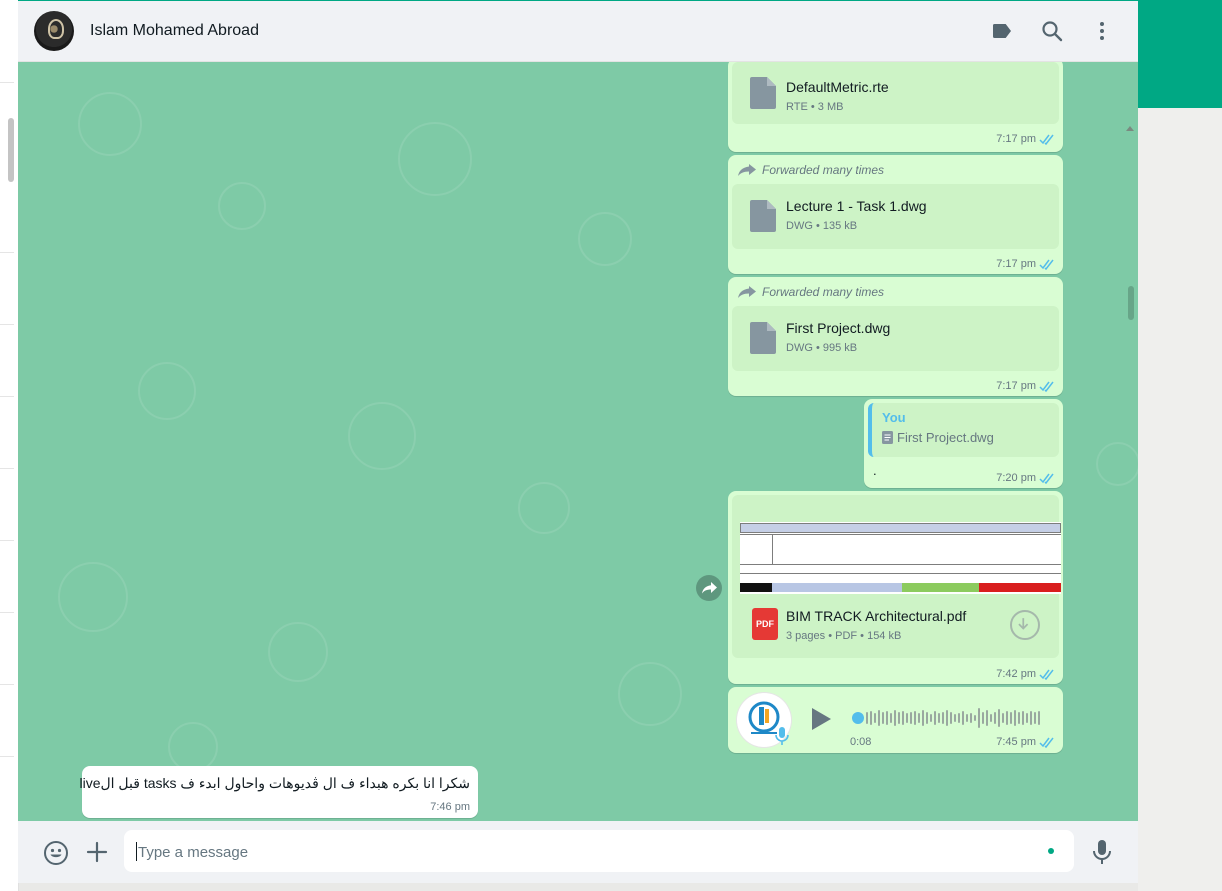 This screenshot has height=891, width=1222. Describe the element at coordinates (1102, 31) in the screenshot. I see `menu-icon` at that location.